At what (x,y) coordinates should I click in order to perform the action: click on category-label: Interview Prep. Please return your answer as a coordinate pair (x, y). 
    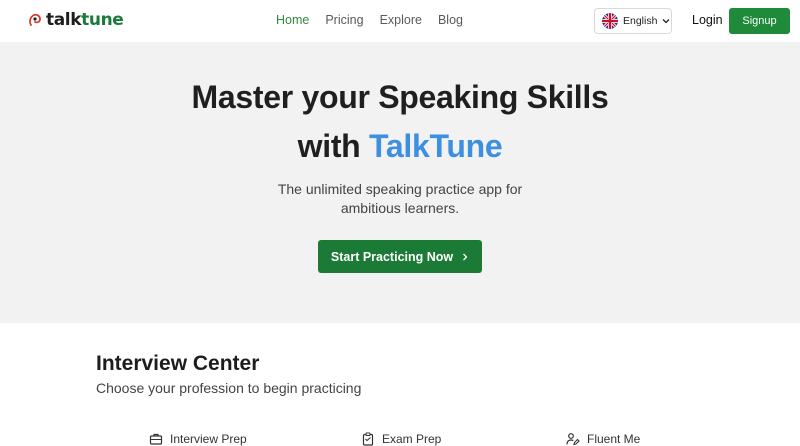
    Looking at the image, I should click on (208, 439).